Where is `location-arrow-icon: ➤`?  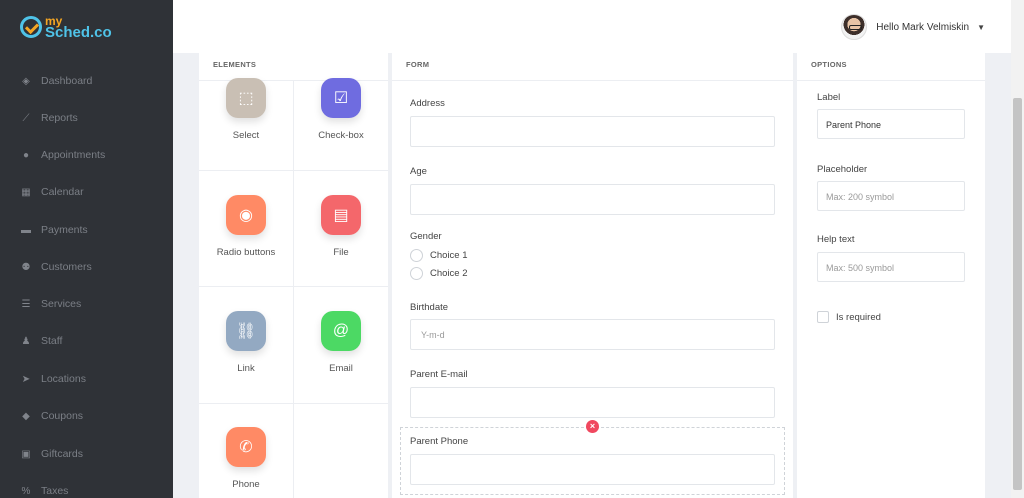 location-arrow-icon: ➤ is located at coordinates (26, 379).